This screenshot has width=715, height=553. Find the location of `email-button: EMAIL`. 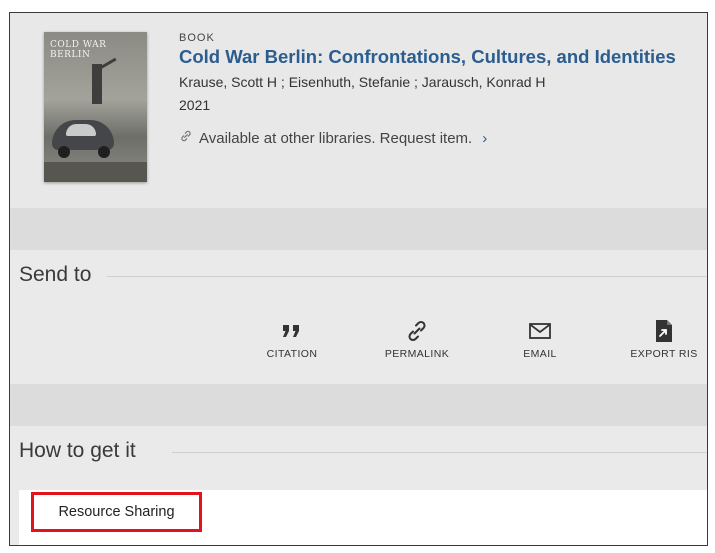

email-button: EMAIL is located at coordinates (540, 339).